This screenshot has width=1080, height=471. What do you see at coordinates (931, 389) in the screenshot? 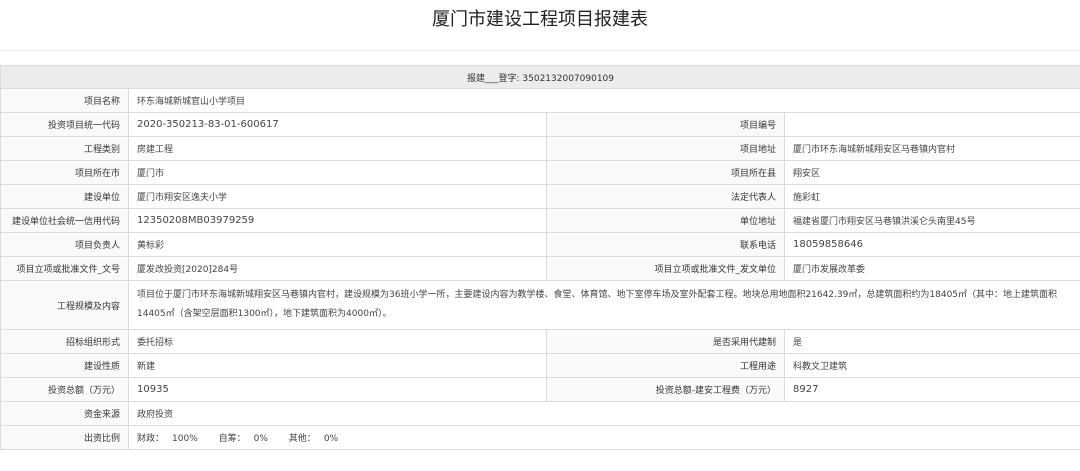
I see `construction-cost-value: 8927` at bounding box center [931, 389].